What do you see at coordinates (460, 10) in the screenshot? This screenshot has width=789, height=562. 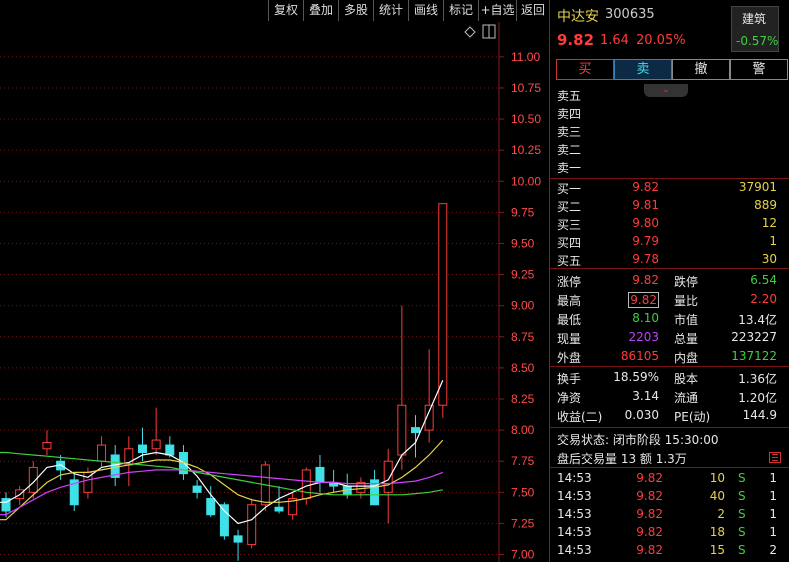 I see `toolbar-mark-button: 标记` at bounding box center [460, 10].